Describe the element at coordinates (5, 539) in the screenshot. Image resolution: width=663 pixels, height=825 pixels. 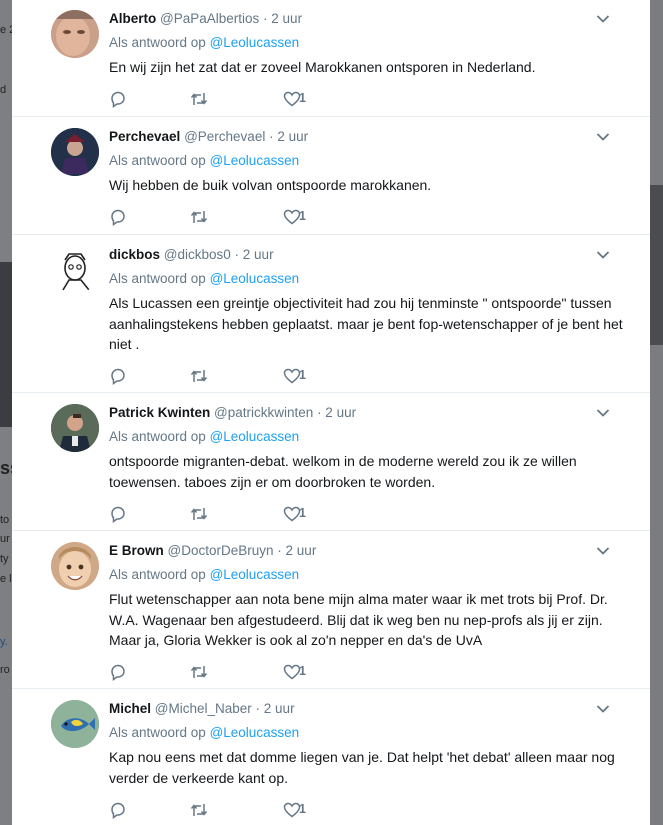
I see `background-text: ur` at that location.